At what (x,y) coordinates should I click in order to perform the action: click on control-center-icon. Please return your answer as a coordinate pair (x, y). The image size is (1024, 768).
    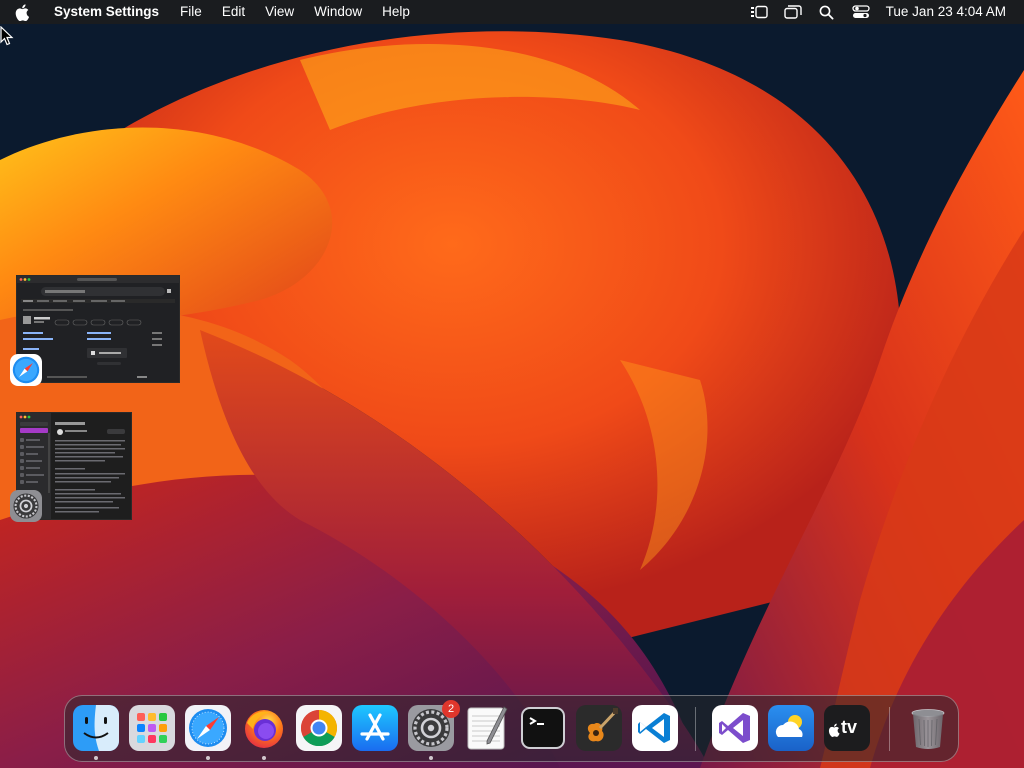
    Looking at the image, I should click on (861, 11).